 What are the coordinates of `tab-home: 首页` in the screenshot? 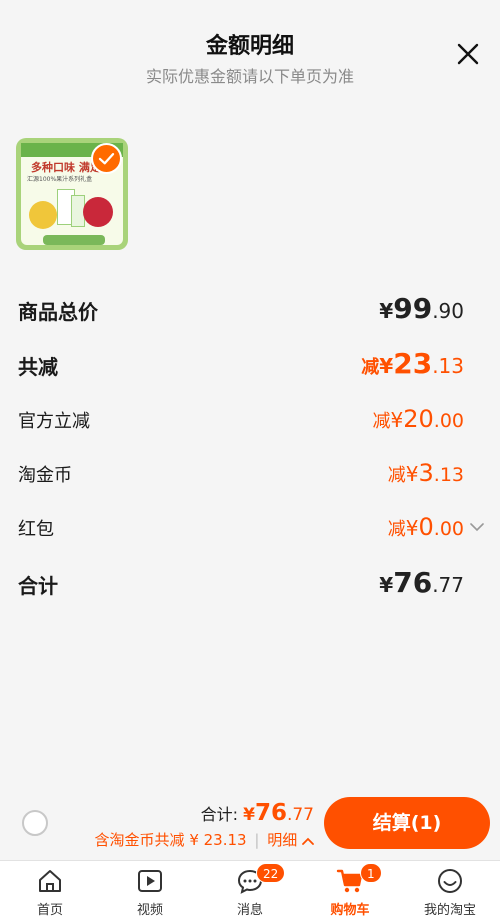 It's located at (50, 890).